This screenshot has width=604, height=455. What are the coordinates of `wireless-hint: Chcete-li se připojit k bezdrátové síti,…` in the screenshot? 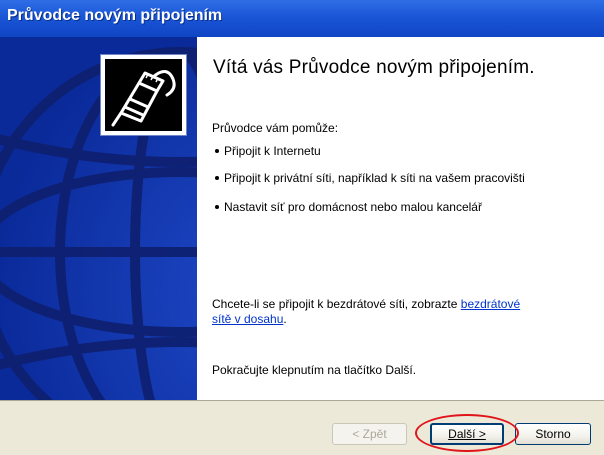 It's located at (377, 312).